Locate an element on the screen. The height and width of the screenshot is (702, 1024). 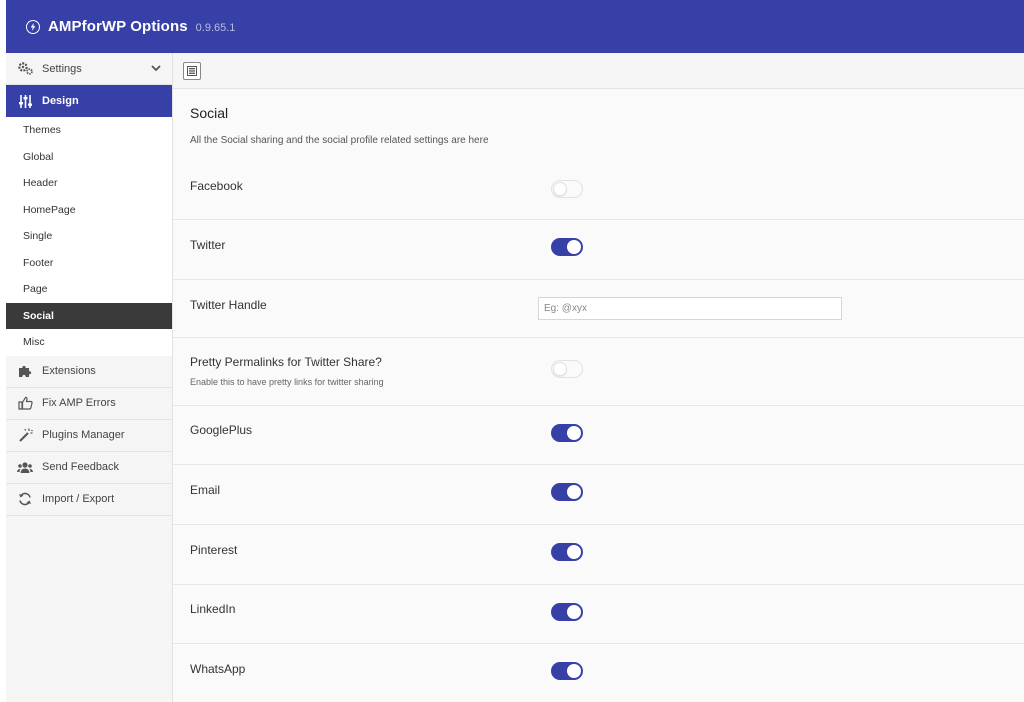
sidebar-item-import-export: Import / Export is located at coordinates (89, 499).